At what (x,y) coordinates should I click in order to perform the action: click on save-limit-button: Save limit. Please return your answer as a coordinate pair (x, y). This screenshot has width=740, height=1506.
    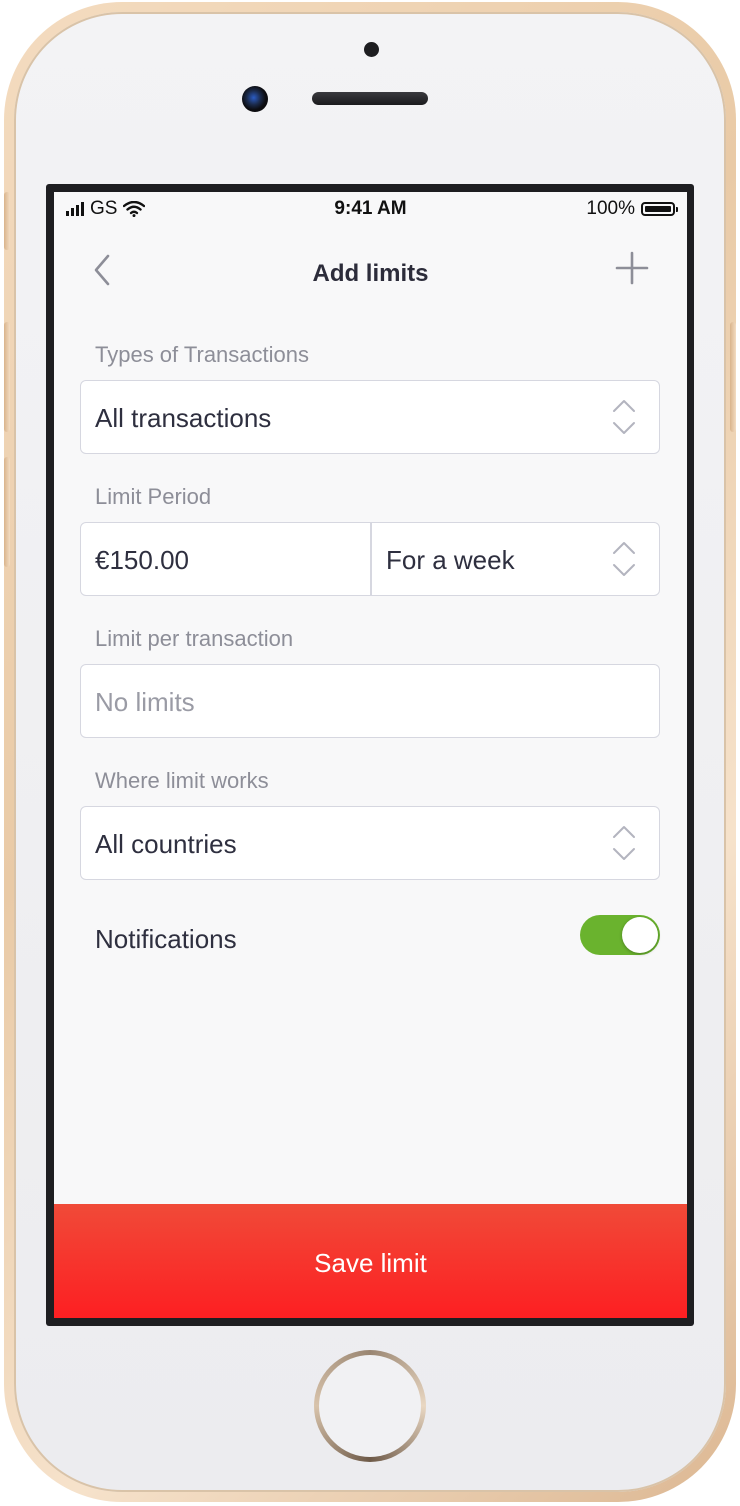
    Looking at the image, I should click on (370, 1261).